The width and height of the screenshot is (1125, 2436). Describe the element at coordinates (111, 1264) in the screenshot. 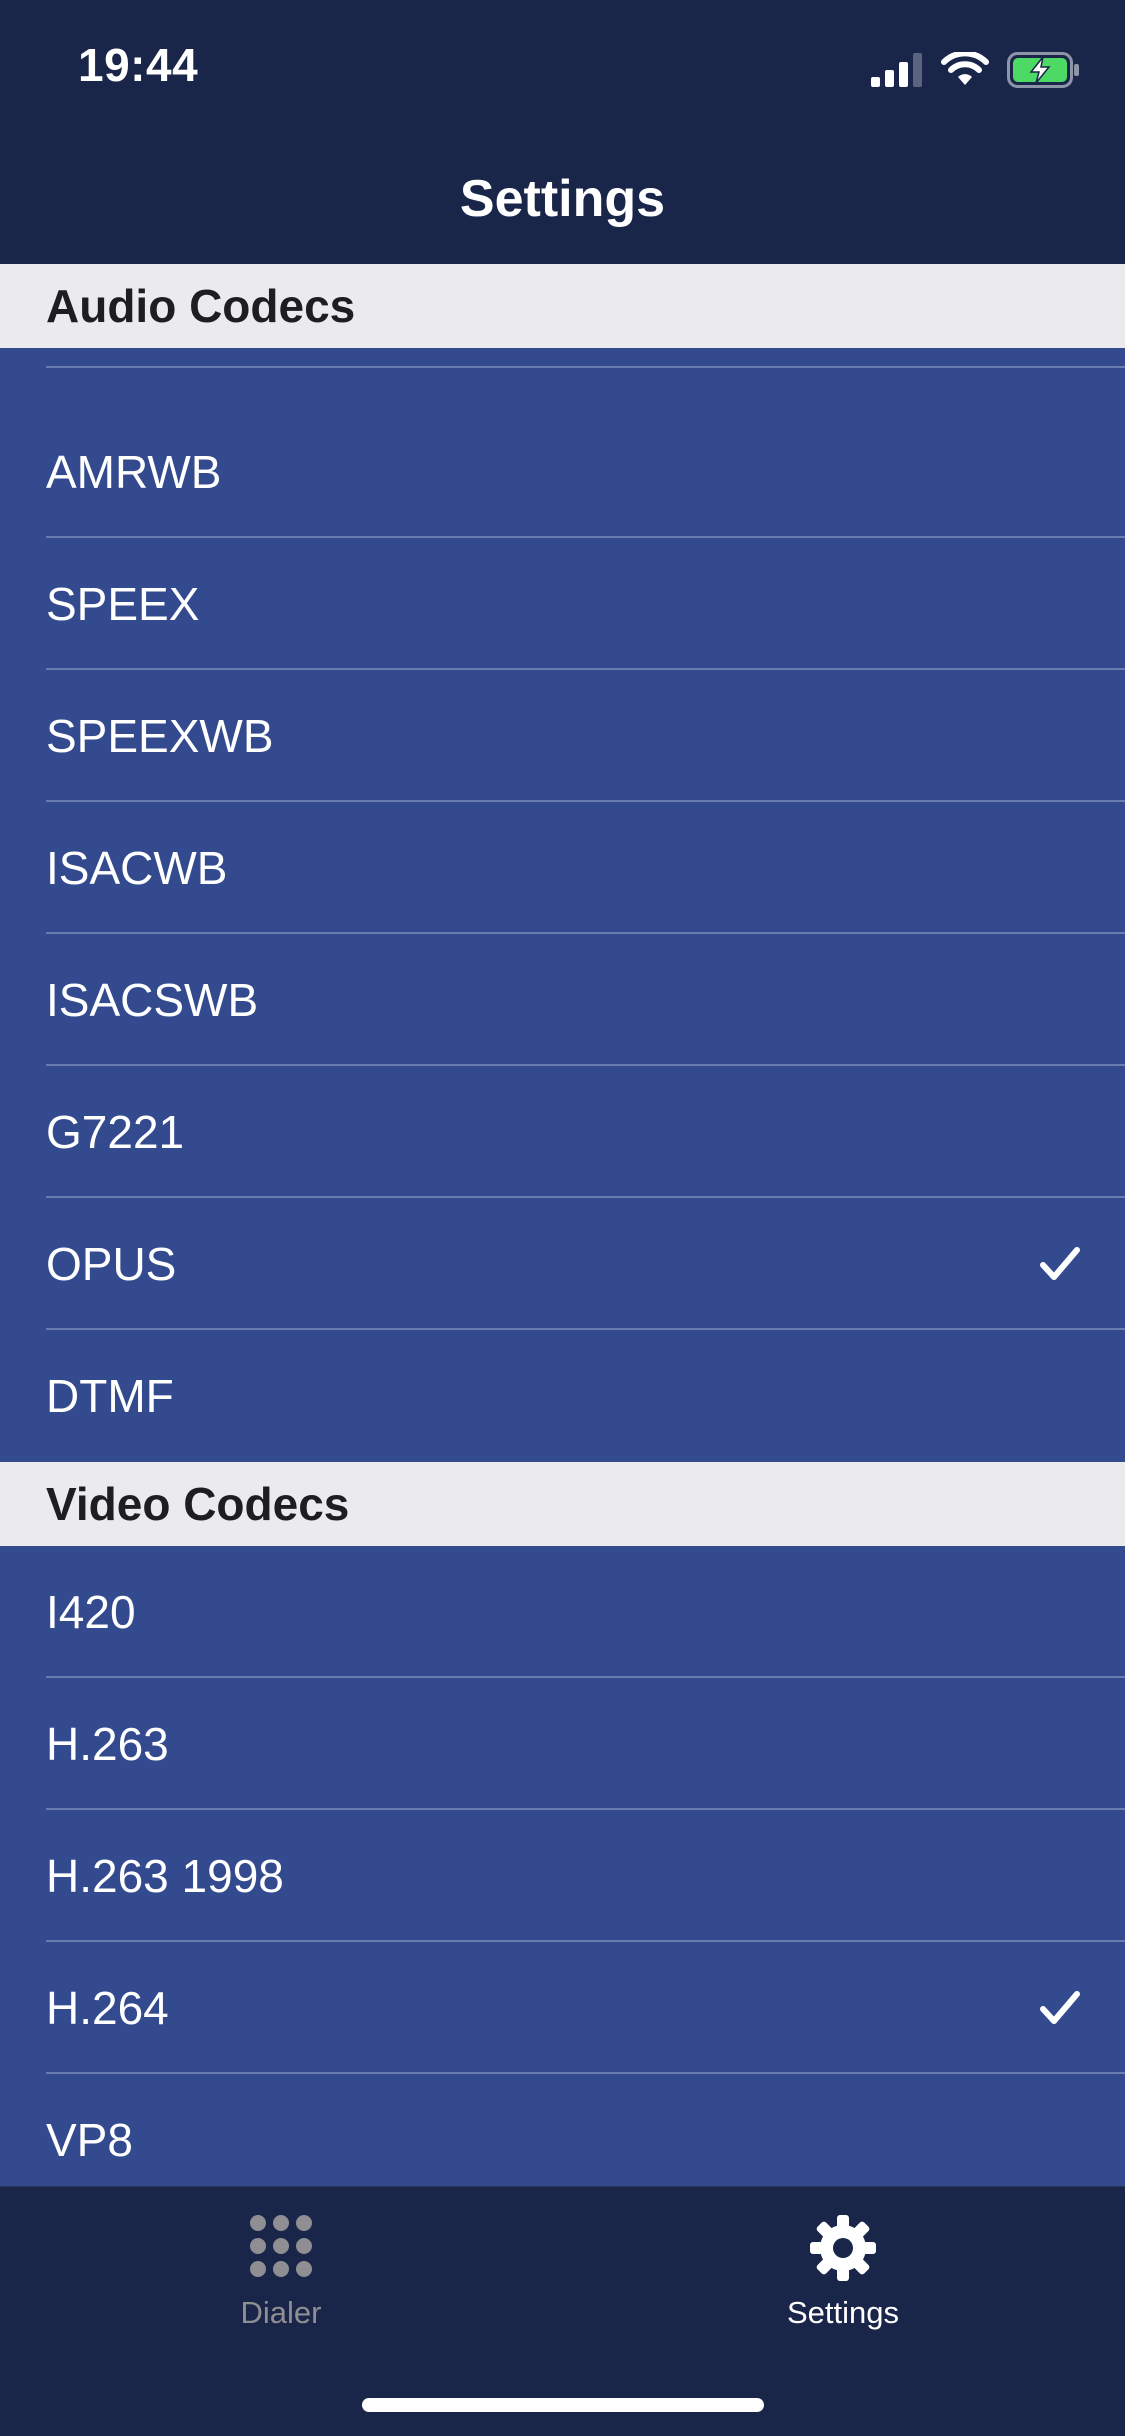

I see `codec-label: OPUS` at that location.